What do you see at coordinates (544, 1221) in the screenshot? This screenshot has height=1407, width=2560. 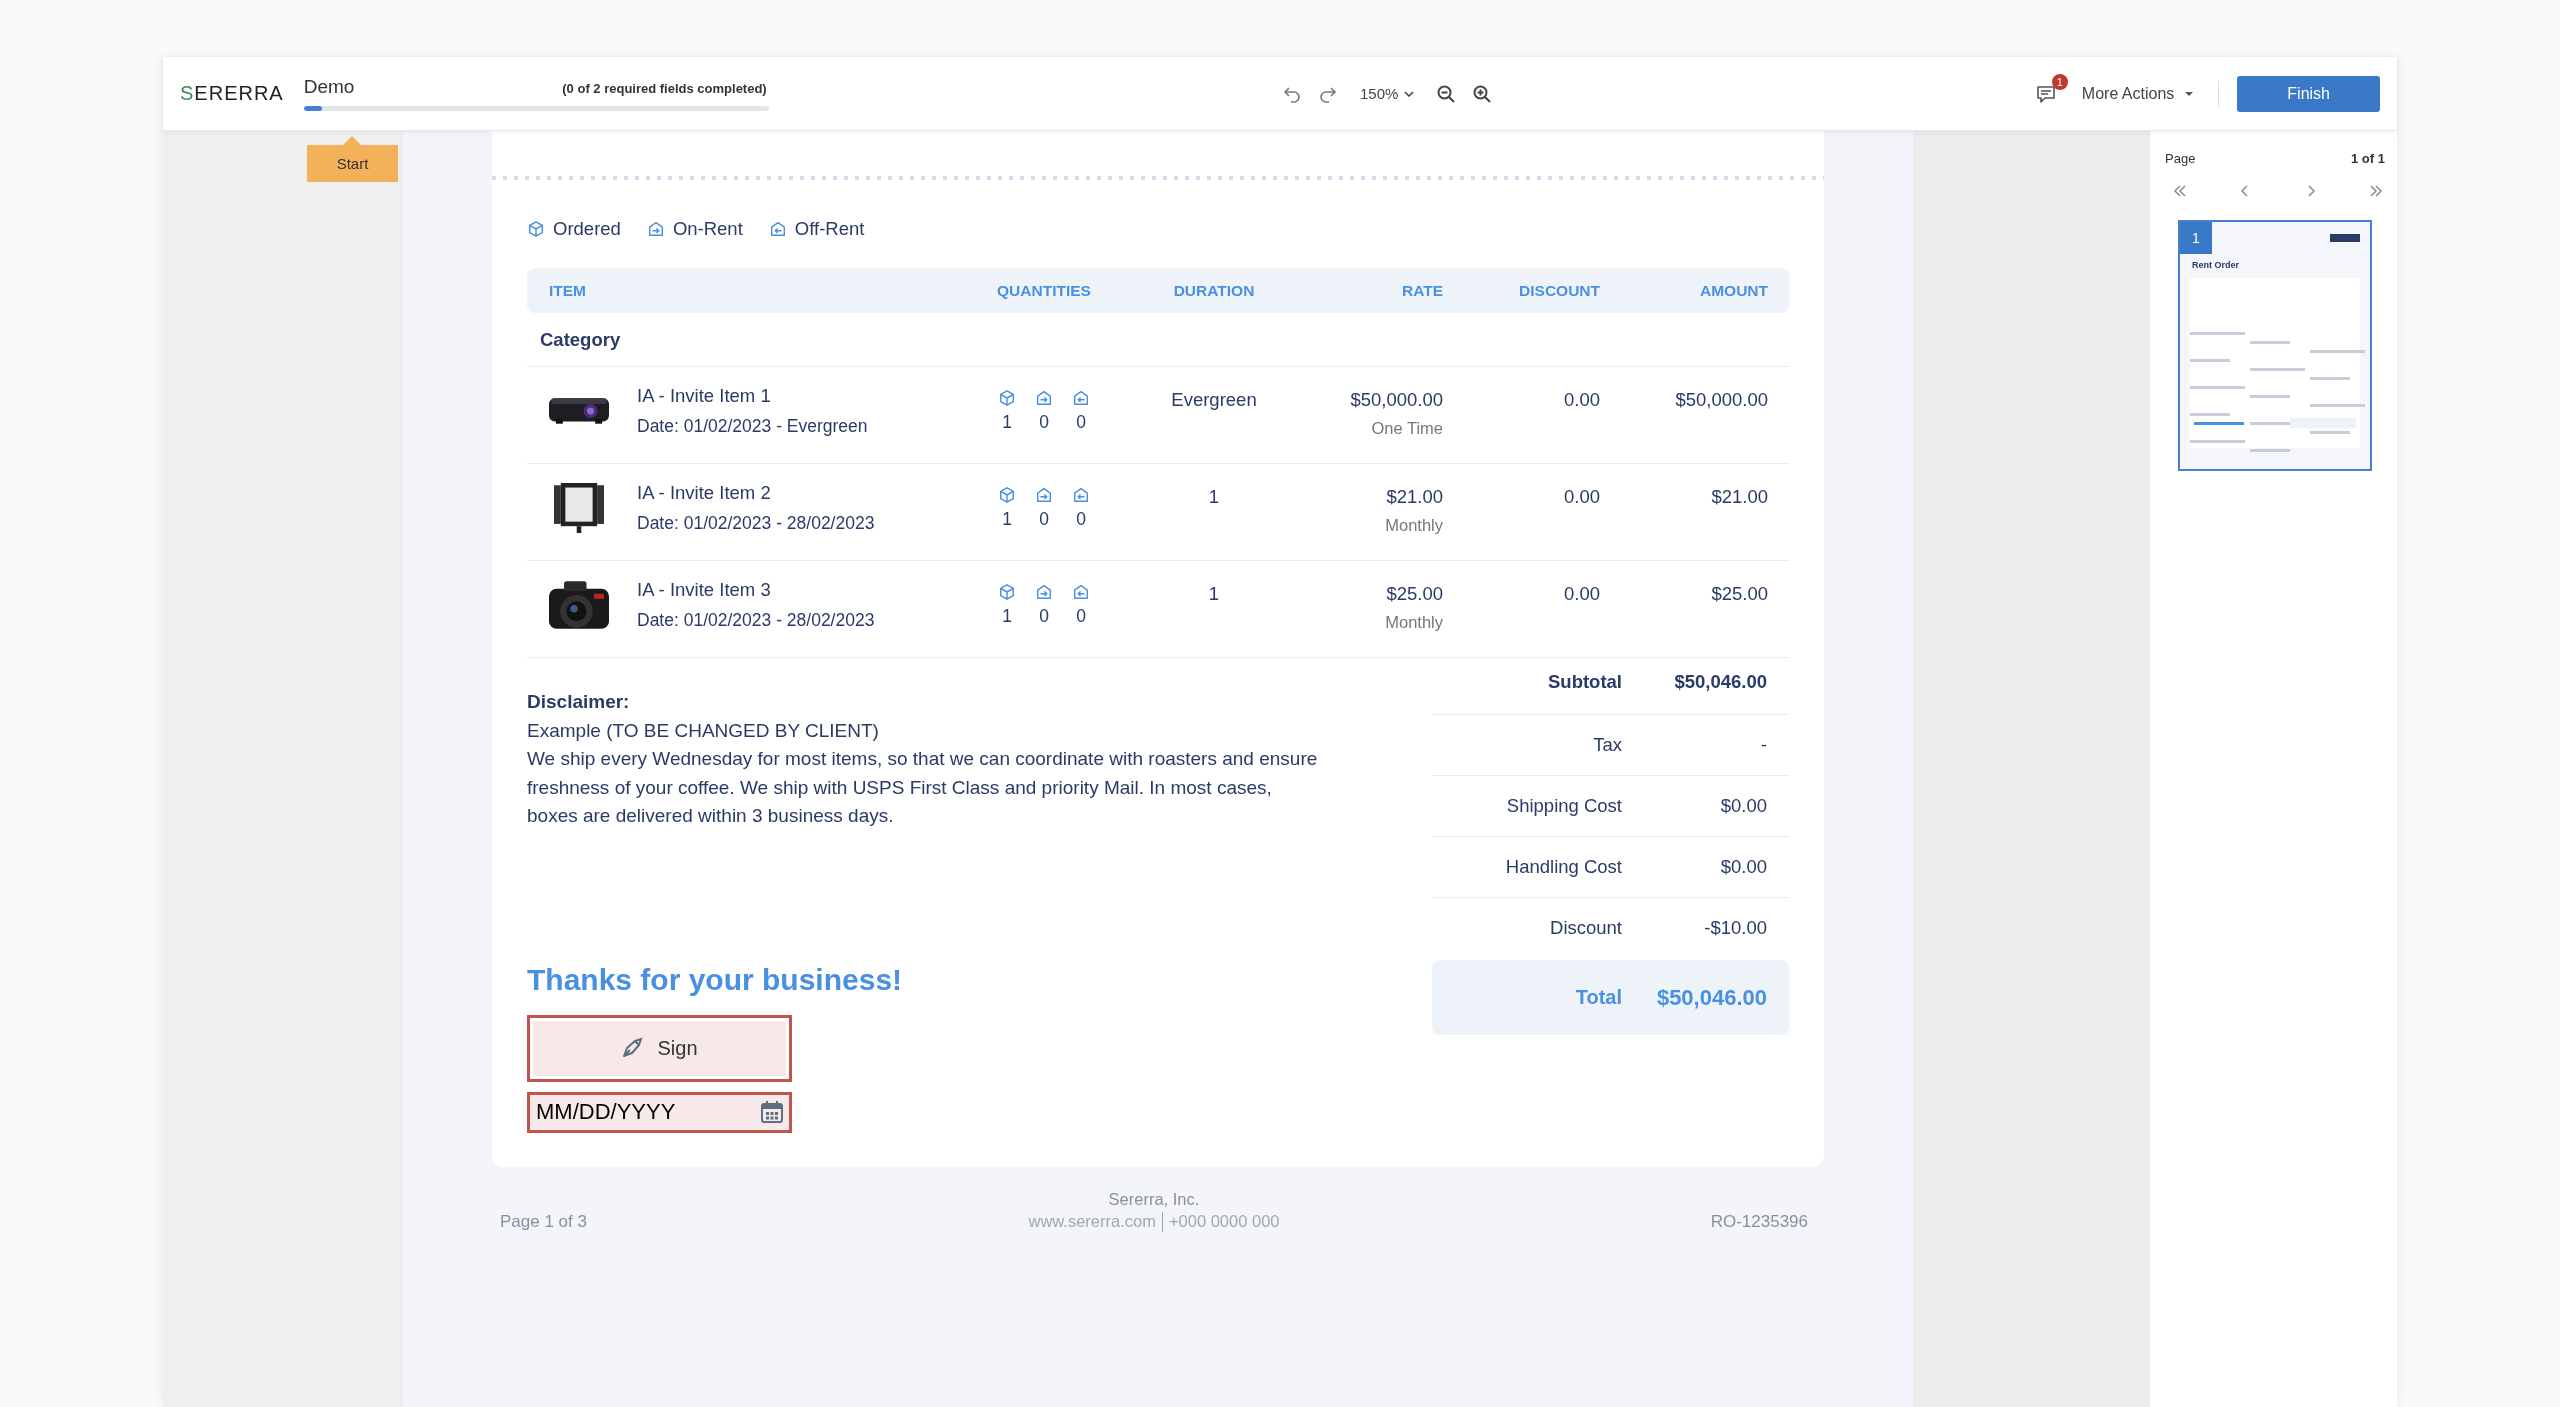 I see `page-number: Page 1 of 3` at bounding box center [544, 1221].